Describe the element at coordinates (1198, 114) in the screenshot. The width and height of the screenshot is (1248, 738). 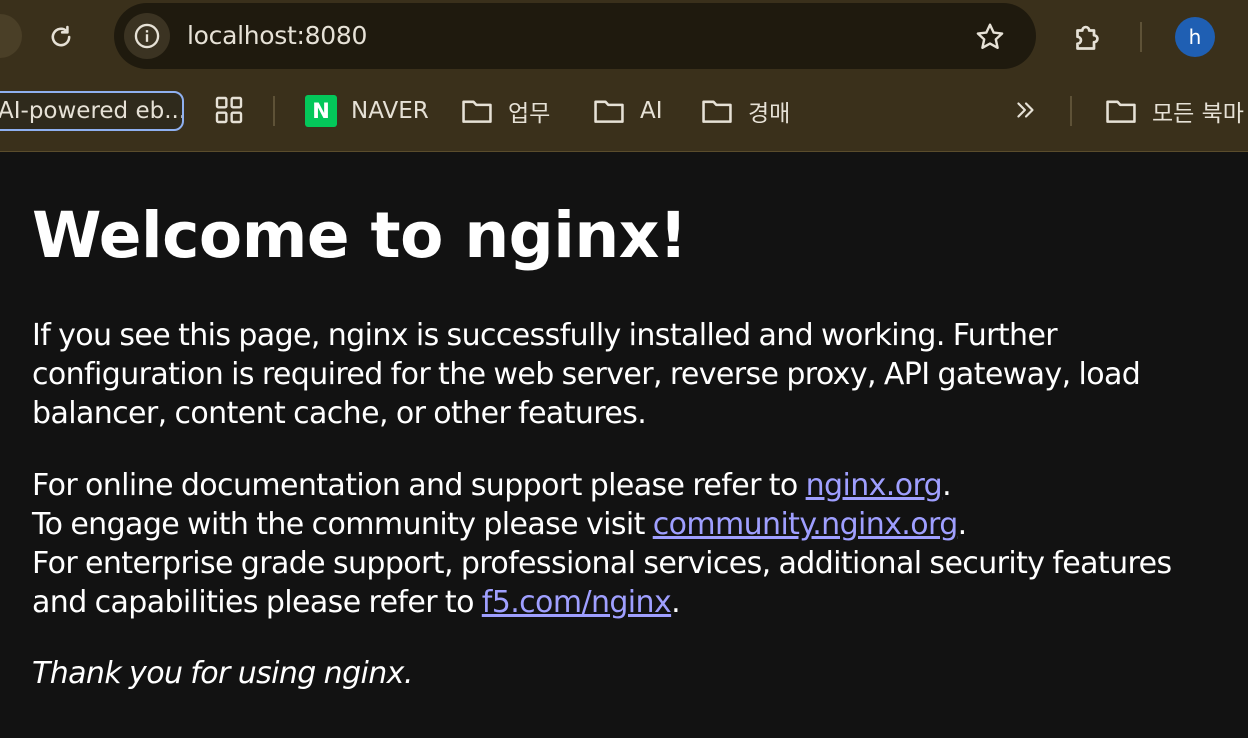
I see `bookmark-label: 모든 북마` at that location.